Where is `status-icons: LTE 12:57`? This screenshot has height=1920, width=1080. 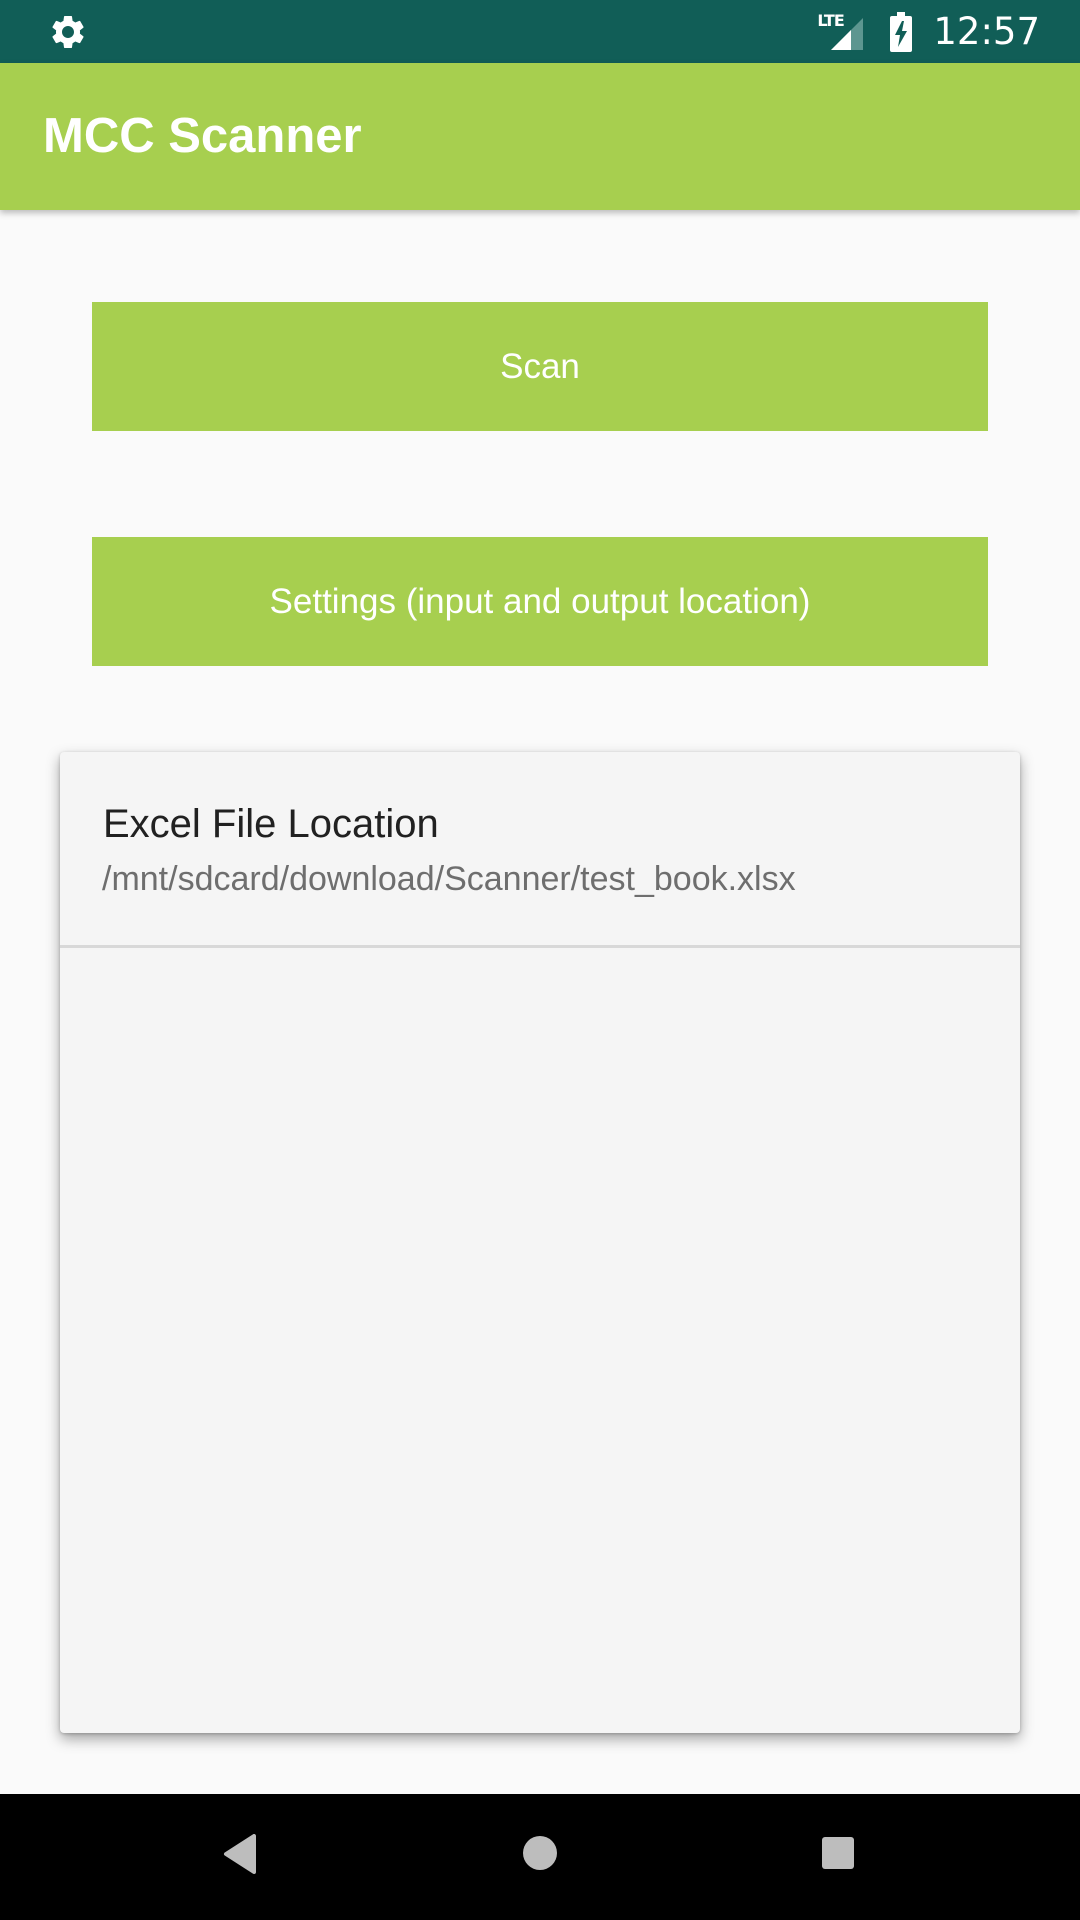
status-icons: LTE 12:57 is located at coordinates (928, 31).